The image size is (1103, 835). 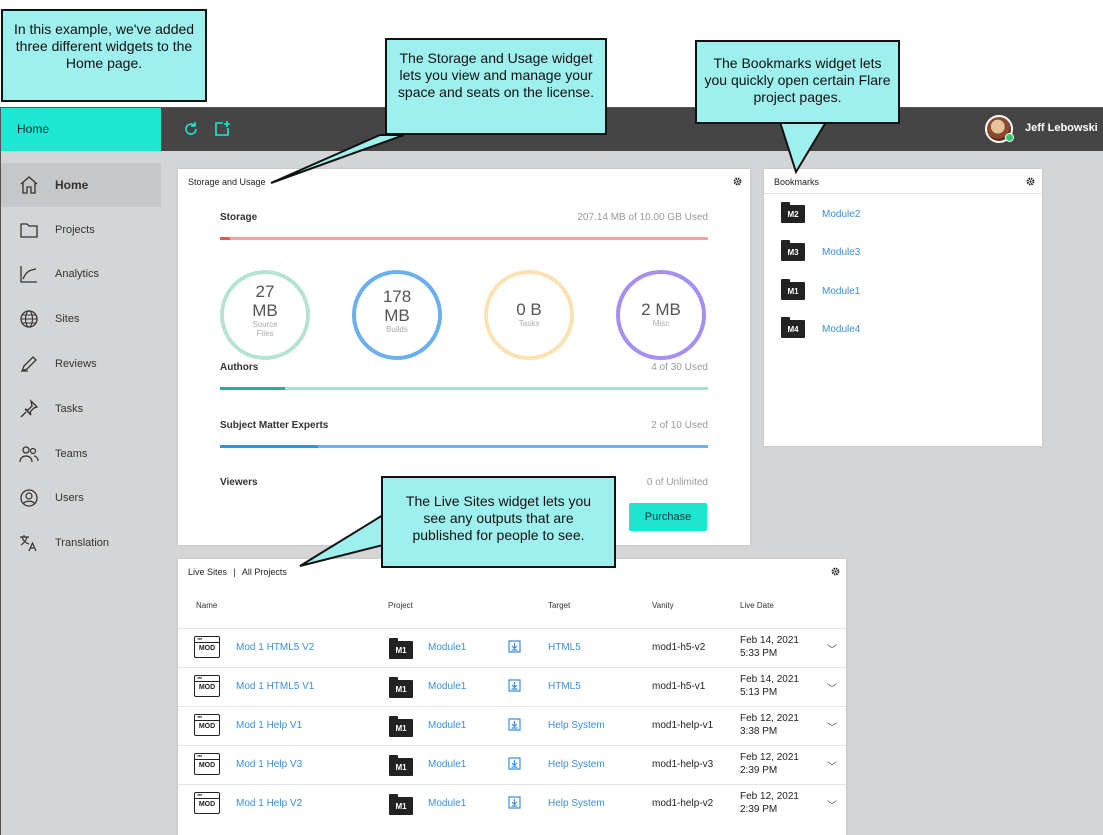 What do you see at coordinates (341, 540) in the screenshot?
I see `live-sites-callout-pointer` at bounding box center [341, 540].